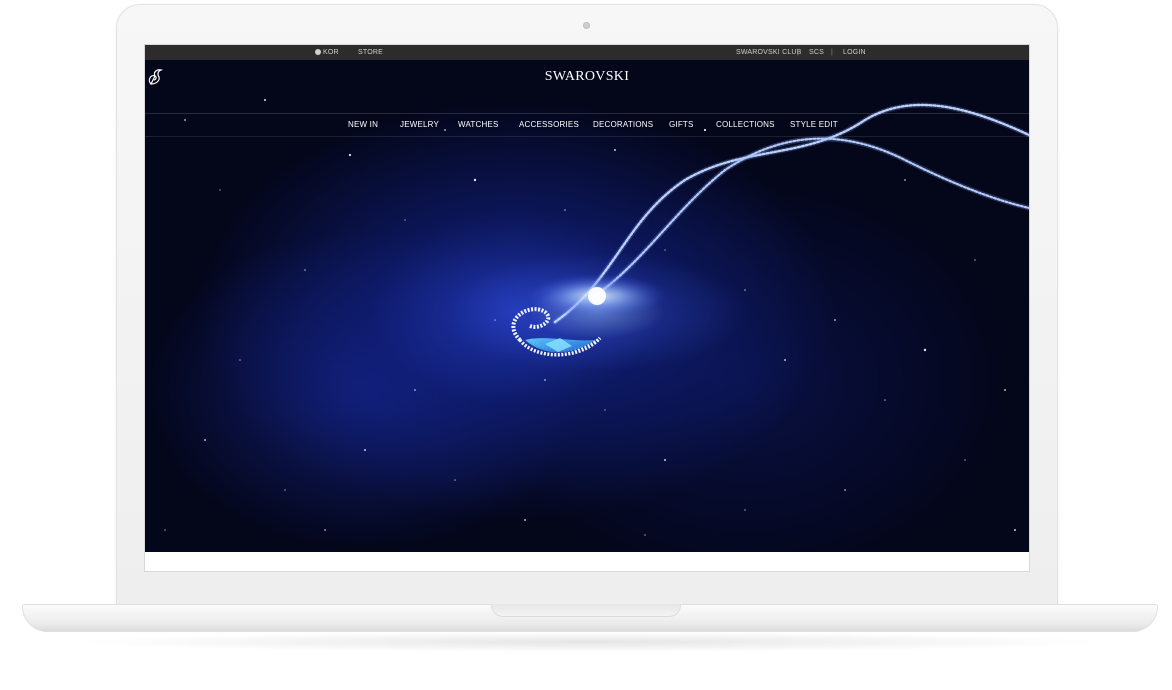 This screenshot has width=1172, height=690. Describe the element at coordinates (363, 125) in the screenshot. I see `nav-item-new-in: NEW IN` at that location.